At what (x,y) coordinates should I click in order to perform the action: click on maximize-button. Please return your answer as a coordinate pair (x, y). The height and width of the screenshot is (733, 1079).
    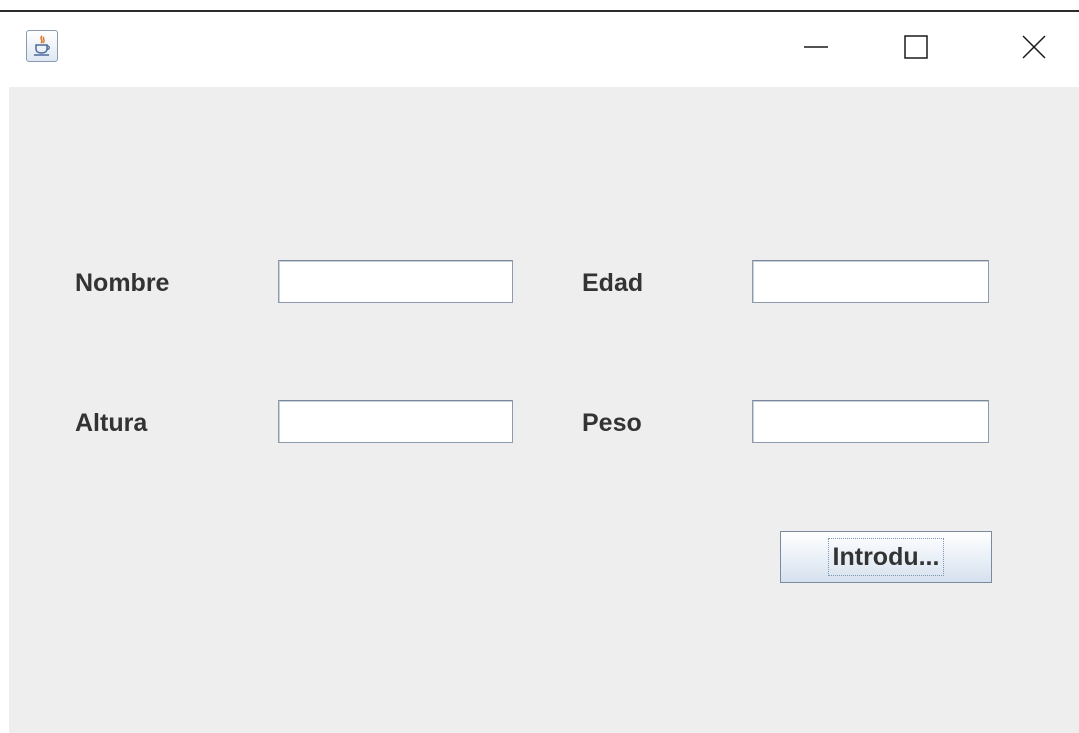
    Looking at the image, I should click on (916, 49).